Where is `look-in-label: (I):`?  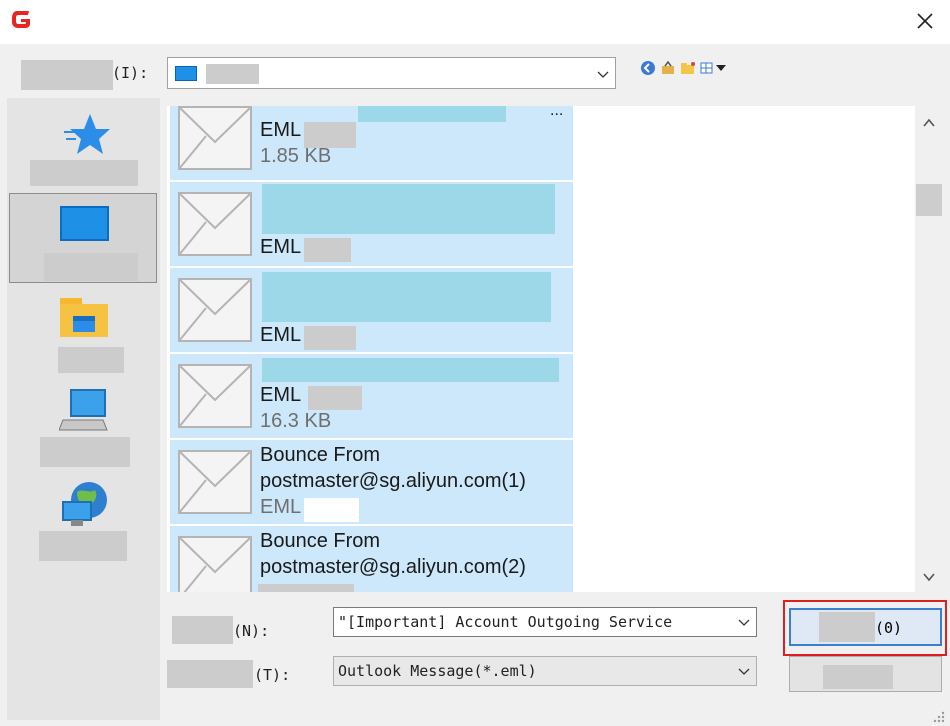
look-in-label: (I): is located at coordinates (130, 73).